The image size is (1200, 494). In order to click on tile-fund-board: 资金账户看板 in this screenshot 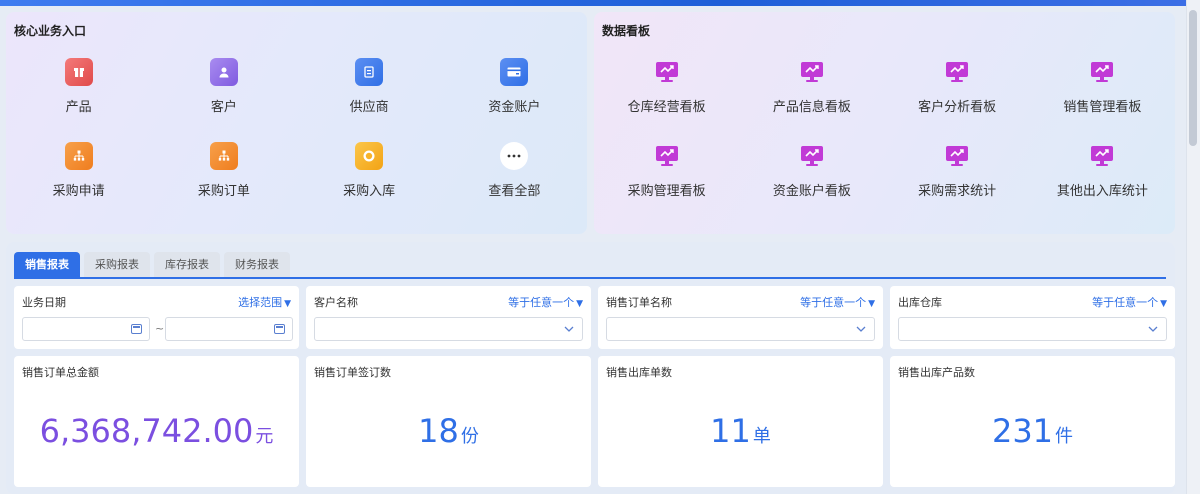, I will do `click(811, 184)`.